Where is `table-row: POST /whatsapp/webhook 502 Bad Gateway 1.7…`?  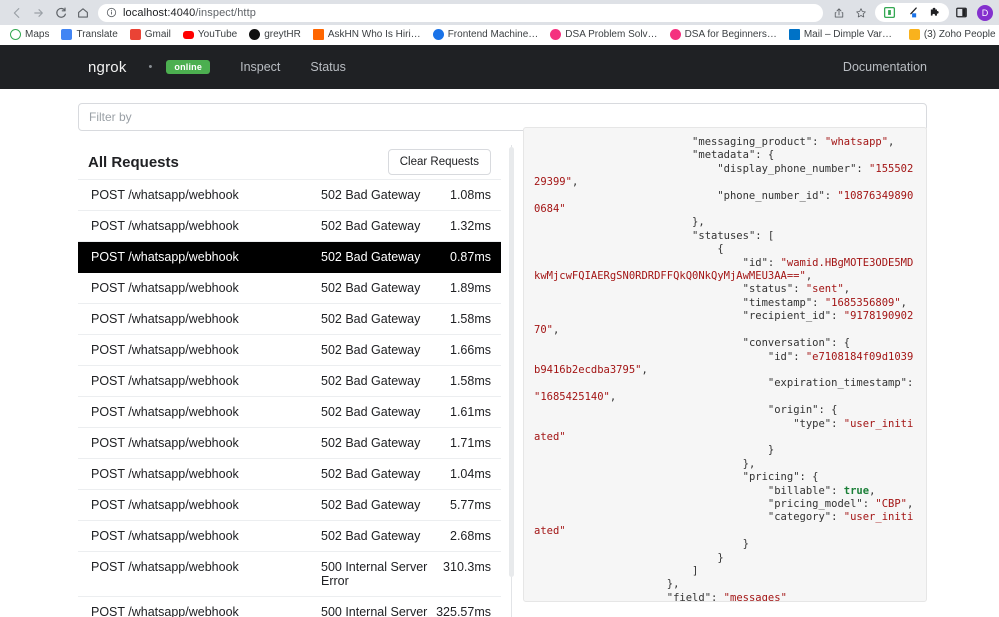
table-row: POST /whatsapp/webhook 502 Bad Gateway 1.7… is located at coordinates (289, 443).